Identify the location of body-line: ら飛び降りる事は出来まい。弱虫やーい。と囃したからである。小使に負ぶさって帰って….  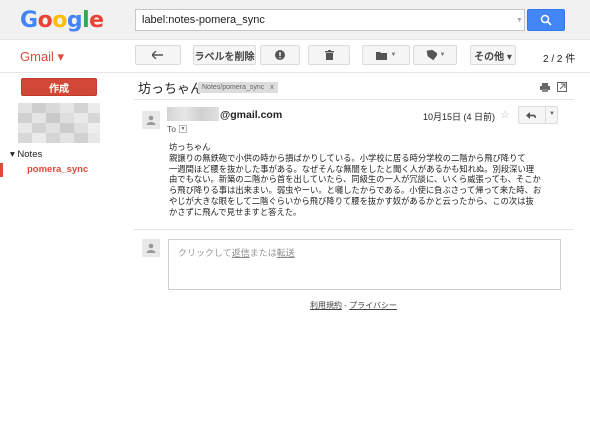
(355, 190).